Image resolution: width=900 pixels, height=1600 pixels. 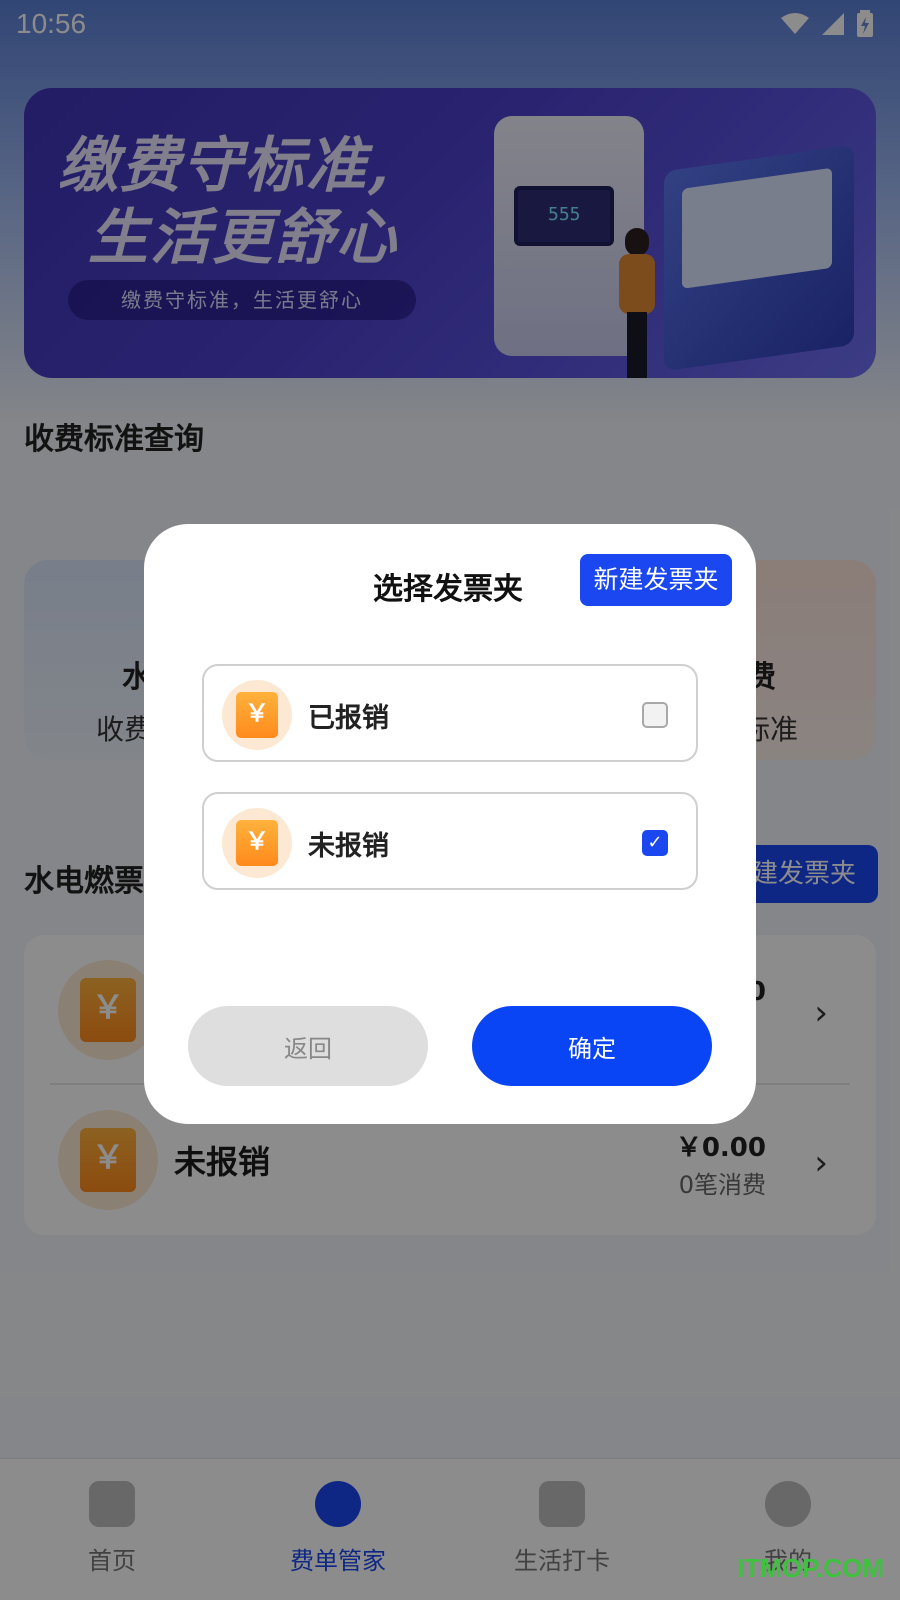 What do you see at coordinates (655, 843) in the screenshot?
I see `checkbox-checked: ✓` at bounding box center [655, 843].